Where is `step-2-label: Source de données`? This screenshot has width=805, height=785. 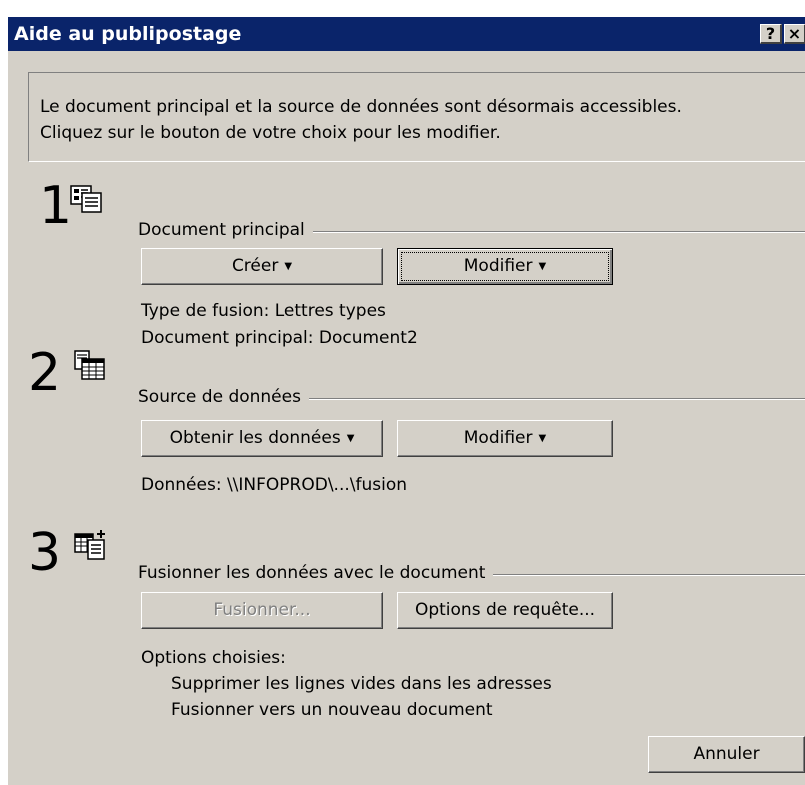
step-2-label: Source de données is located at coordinates (223, 397).